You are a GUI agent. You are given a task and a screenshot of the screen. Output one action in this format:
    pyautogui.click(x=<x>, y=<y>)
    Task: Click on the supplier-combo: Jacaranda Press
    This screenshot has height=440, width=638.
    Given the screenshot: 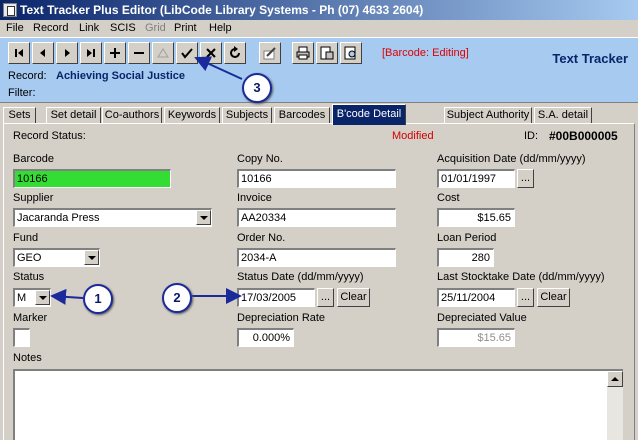 What is the action you would take?
    pyautogui.click(x=112, y=217)
    